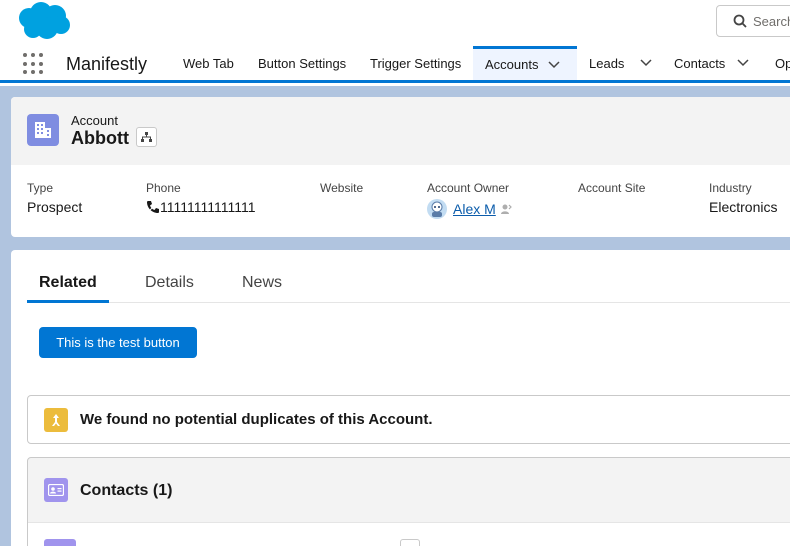  I want to click on change-owner-icon, so click(506, 209).